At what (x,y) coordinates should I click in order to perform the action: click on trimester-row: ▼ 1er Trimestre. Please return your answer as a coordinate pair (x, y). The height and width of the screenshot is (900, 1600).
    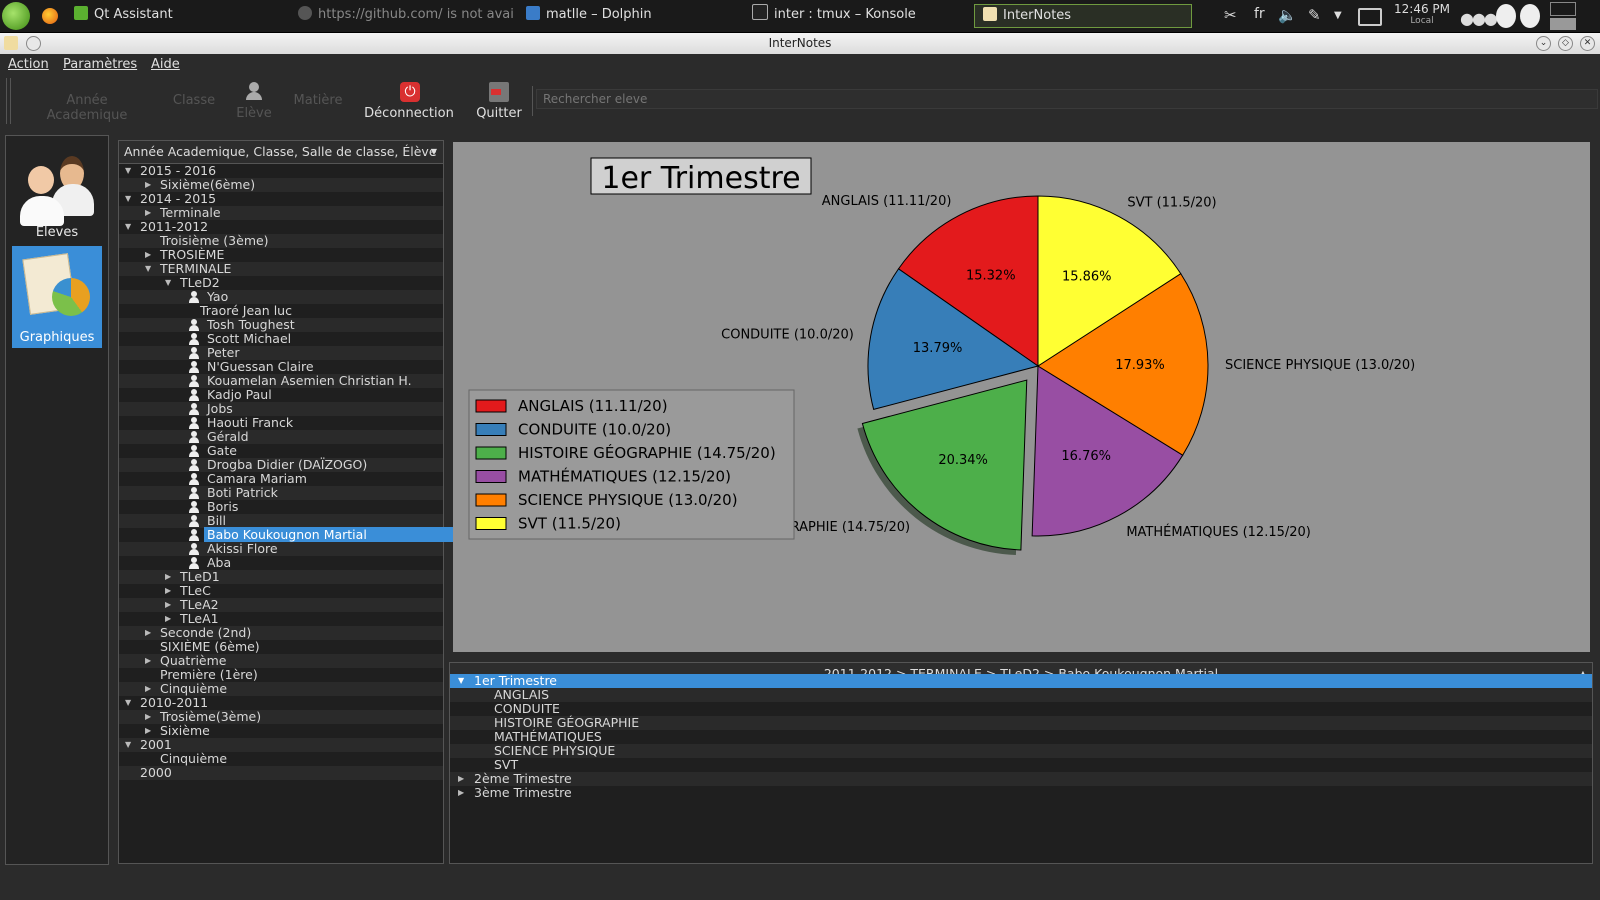
    Looking at the image, I should click on (1021, 680).